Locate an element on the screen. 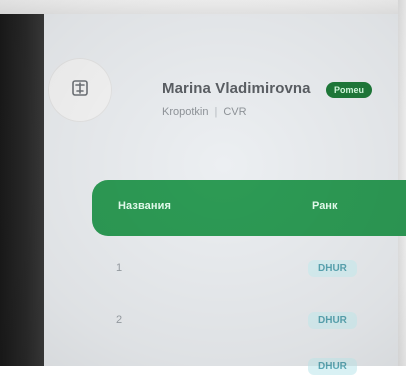 The image size is (406, 388). profile-city: Kropotkin is located at coordinates (185, 112).